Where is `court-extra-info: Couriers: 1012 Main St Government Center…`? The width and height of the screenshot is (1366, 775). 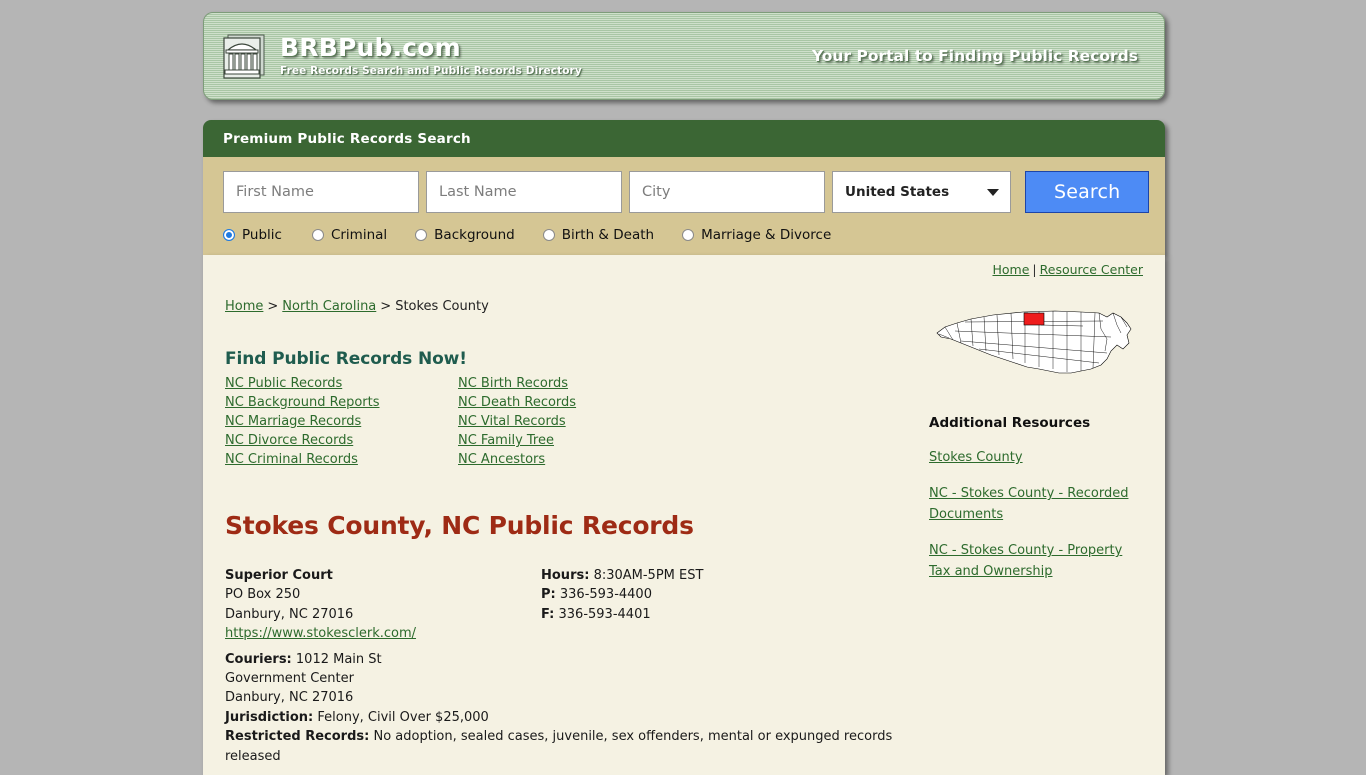
court-extra-info: Couriers: 1012 Main St Government Center… is located at coordinates (570, 708).